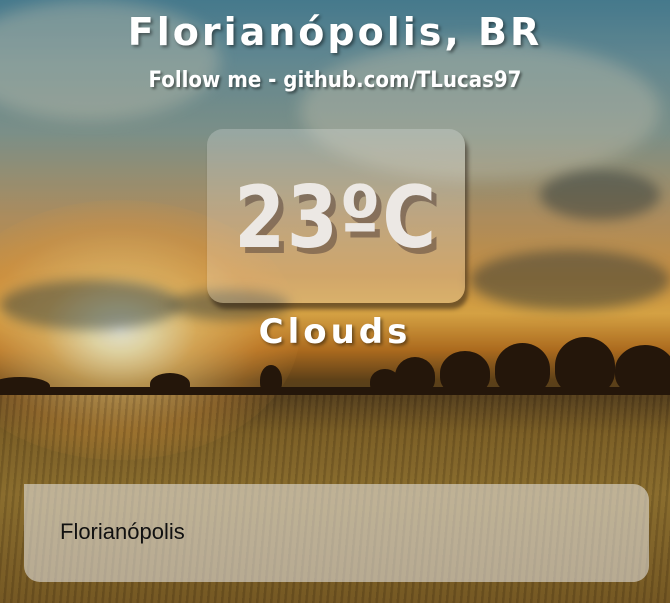 Image resolution: width=670 pixels, height=603 pixels. What do you see at coordinates (335, 32) in the screenshot?
I see `city-title: Florianópolis, BR` at bounding box center [335, 32].